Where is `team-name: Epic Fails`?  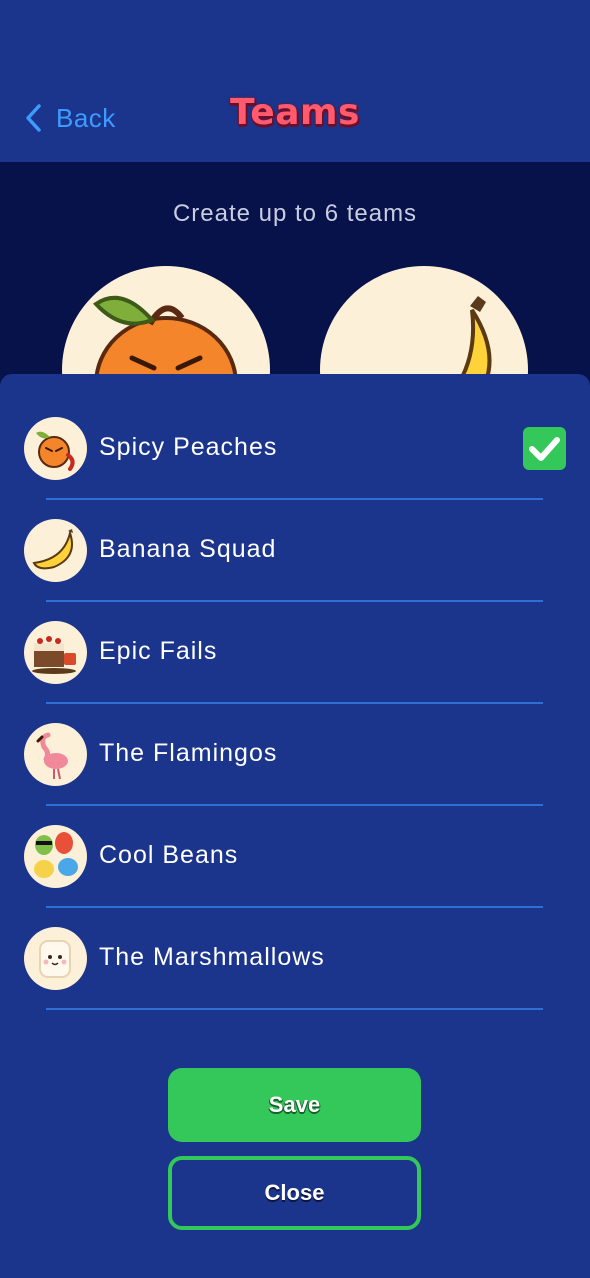
team-name: Epic Fails is located at coordinates (158, 651).